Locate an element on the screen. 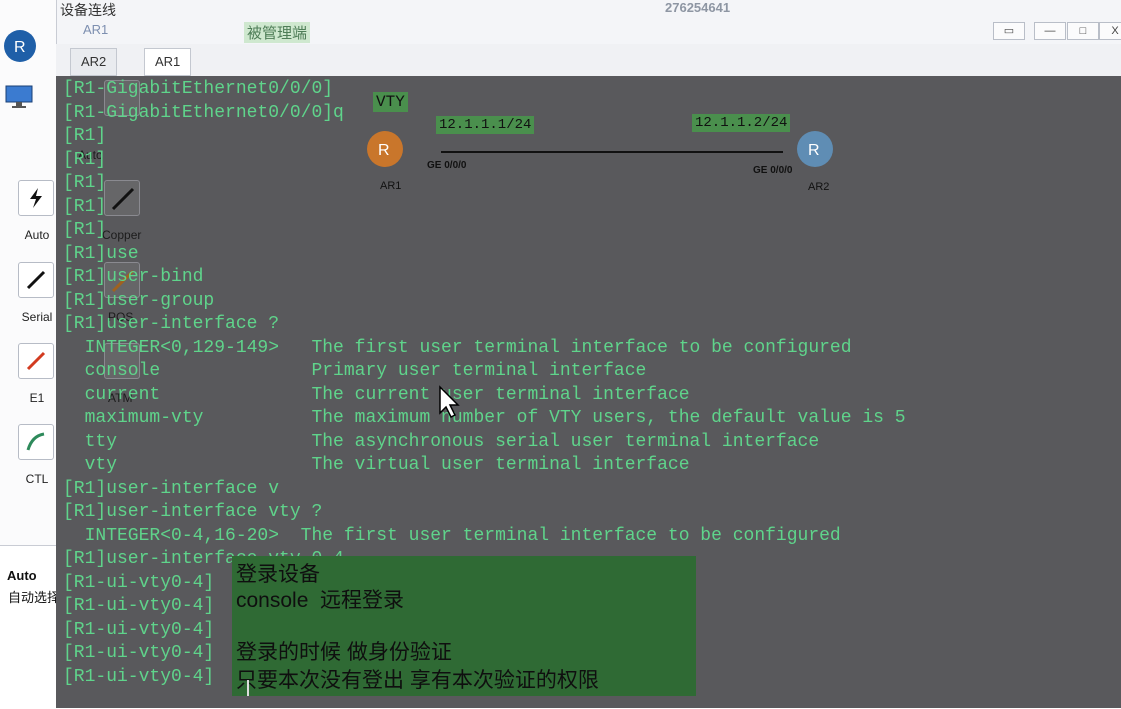  terminal-line: [R1]user-group is located at coordinates (139, 300).